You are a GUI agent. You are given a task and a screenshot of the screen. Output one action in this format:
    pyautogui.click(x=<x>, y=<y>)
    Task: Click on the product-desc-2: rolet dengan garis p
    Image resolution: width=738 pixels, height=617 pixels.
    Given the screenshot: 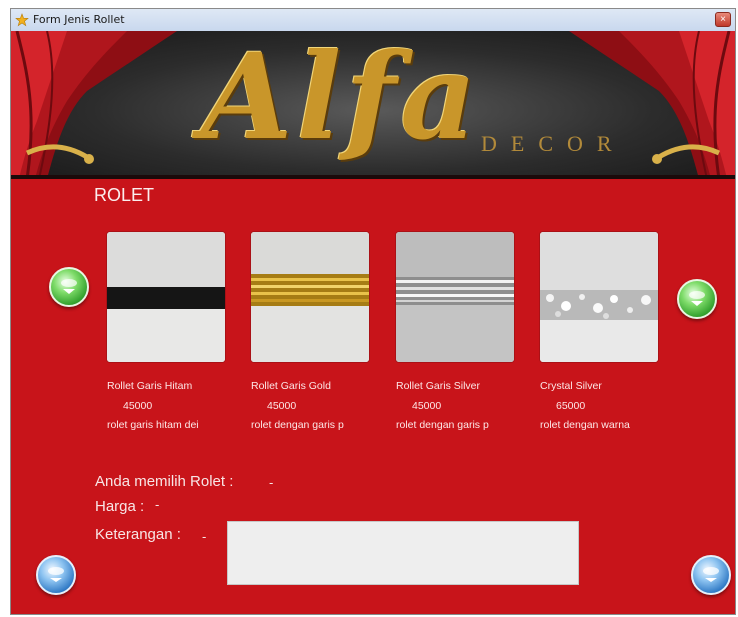 What is the action you would take?
    pyautogui.click(x=297, y=425)
    